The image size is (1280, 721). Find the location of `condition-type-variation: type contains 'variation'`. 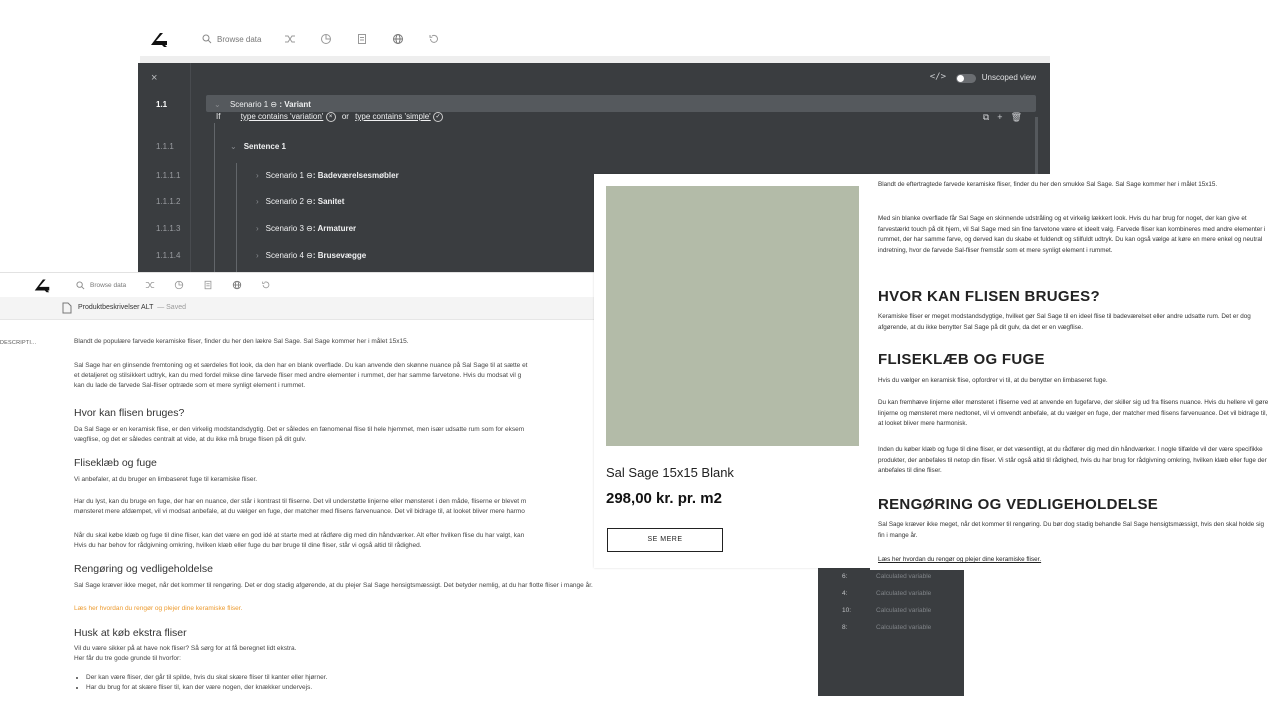

condition-type-variation: type contains 'variation' is located at coordinates (282, 116).